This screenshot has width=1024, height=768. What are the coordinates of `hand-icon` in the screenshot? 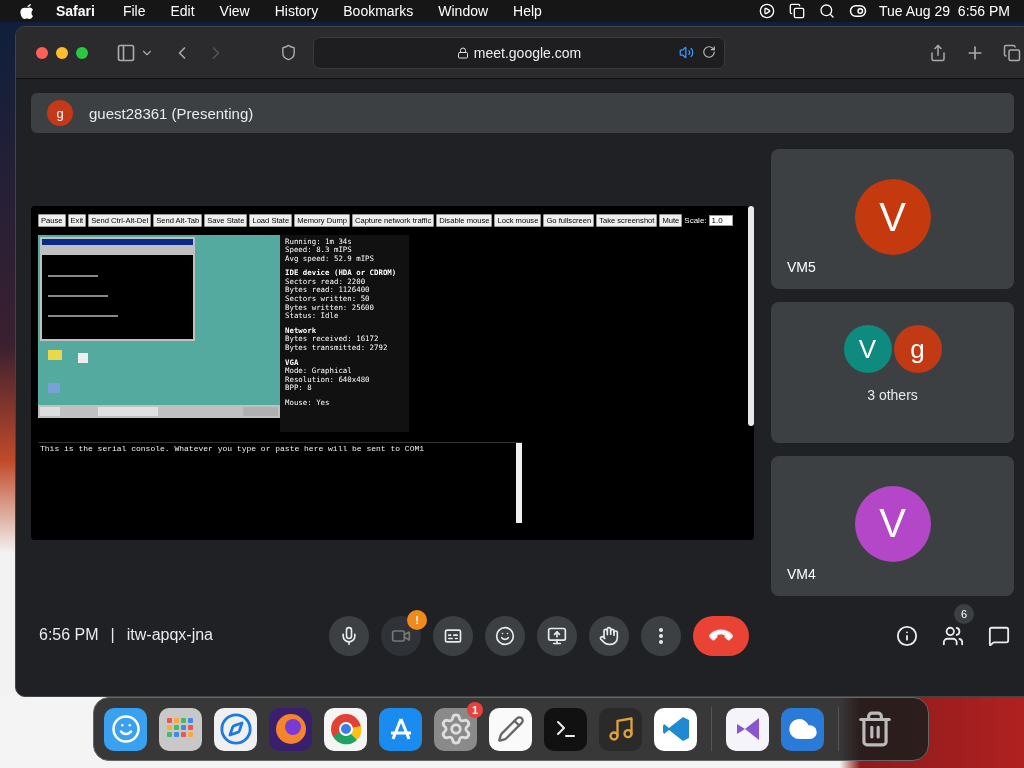 It's located at (609, 636).